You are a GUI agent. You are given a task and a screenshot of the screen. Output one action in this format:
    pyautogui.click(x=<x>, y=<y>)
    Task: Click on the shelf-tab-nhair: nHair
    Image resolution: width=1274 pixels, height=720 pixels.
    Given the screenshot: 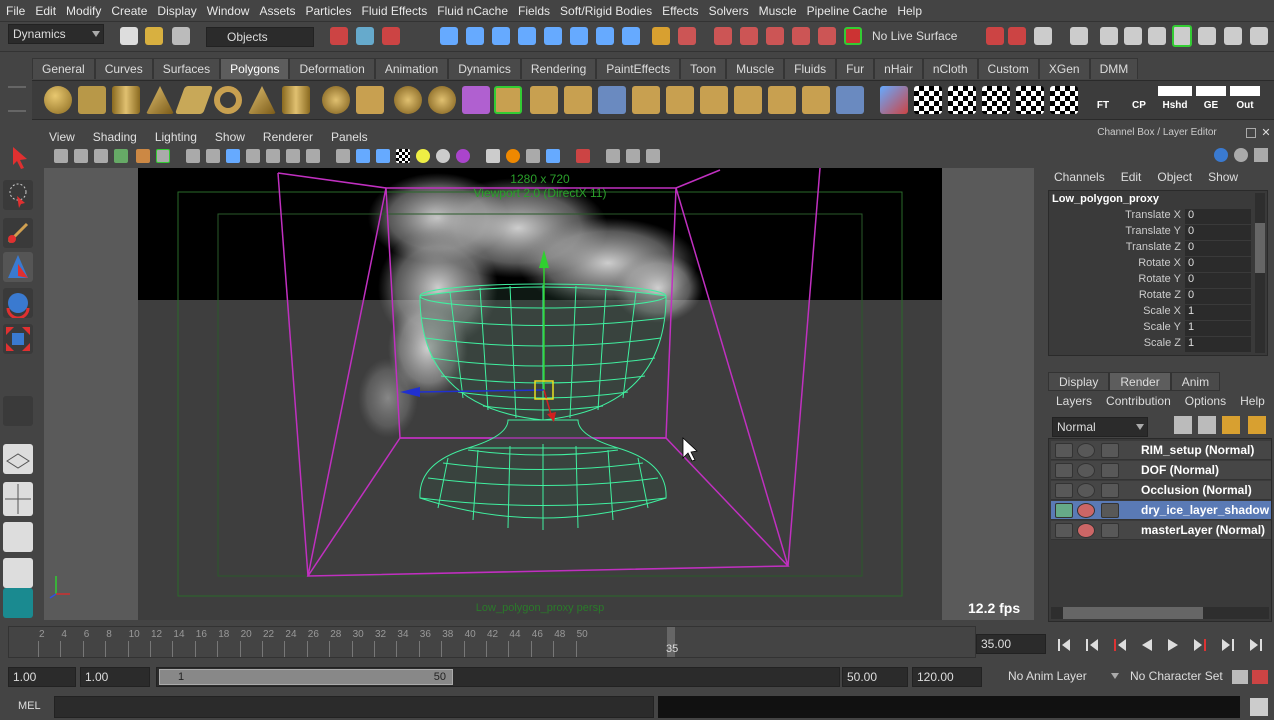 What is the action you would take?
    pyautogui.click(x=898, y=68)
    